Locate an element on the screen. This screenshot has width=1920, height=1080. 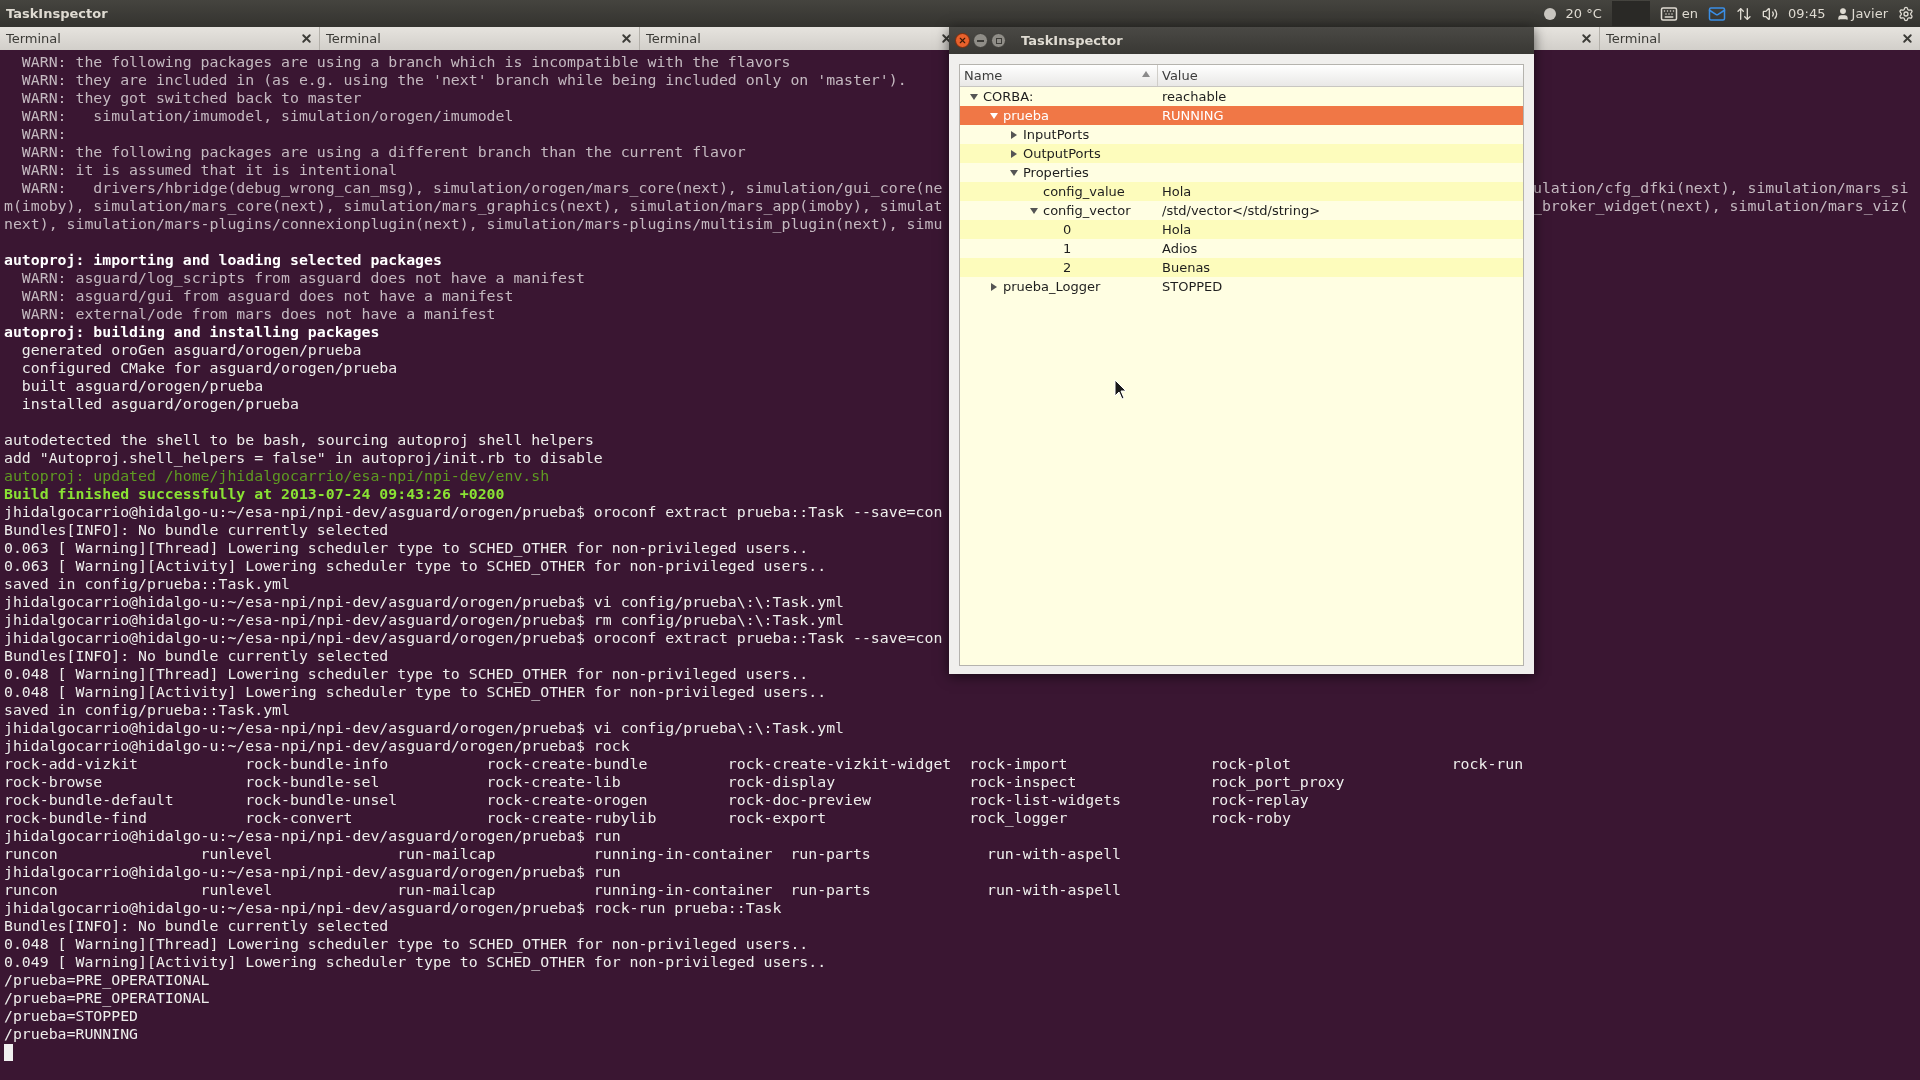
terminal-line: jhidalgocarrio@hidalgo-u:~/esa-npi/npi-dev/asguard/orogen/prueba$ rm config/prueba\:\:Task.yml is located at coordinates (424, 620).